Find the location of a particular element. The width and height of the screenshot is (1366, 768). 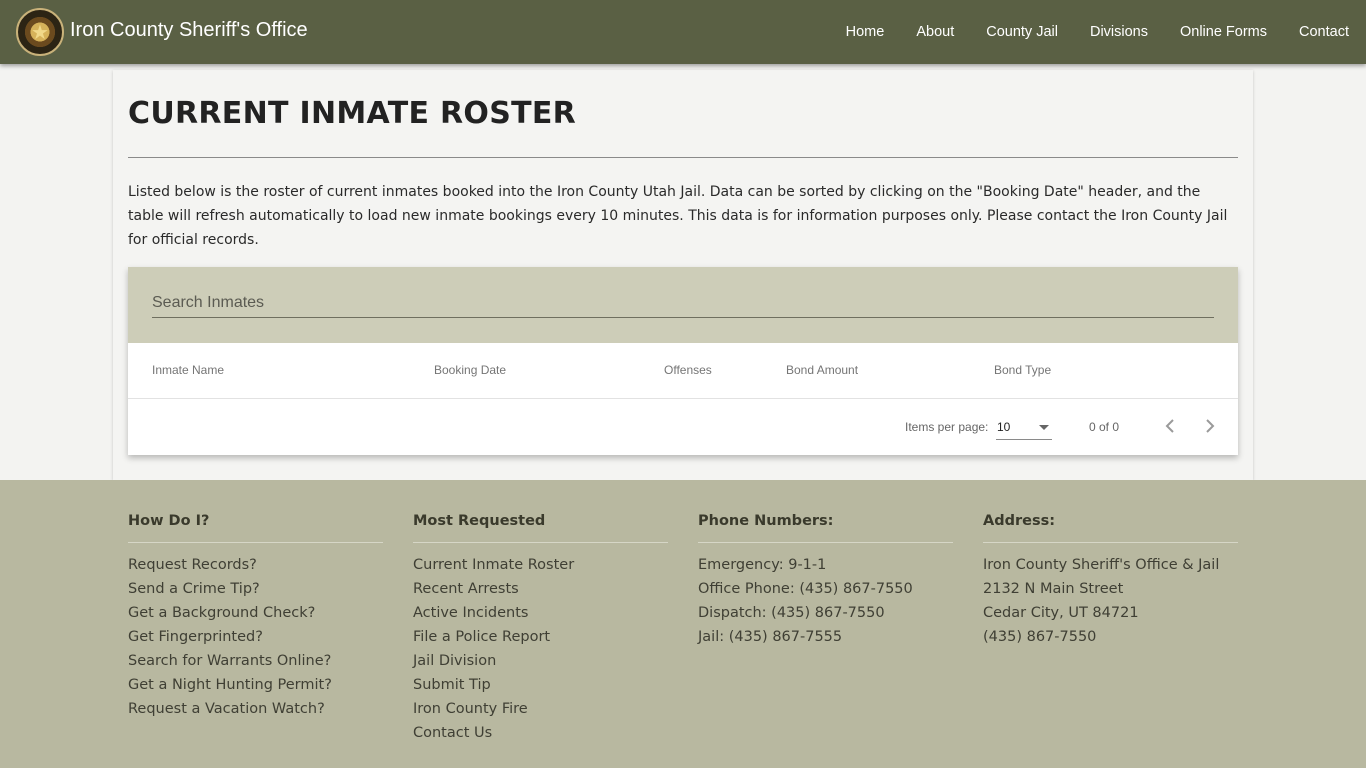

next-page-button is located at coordinates (1210, 426).